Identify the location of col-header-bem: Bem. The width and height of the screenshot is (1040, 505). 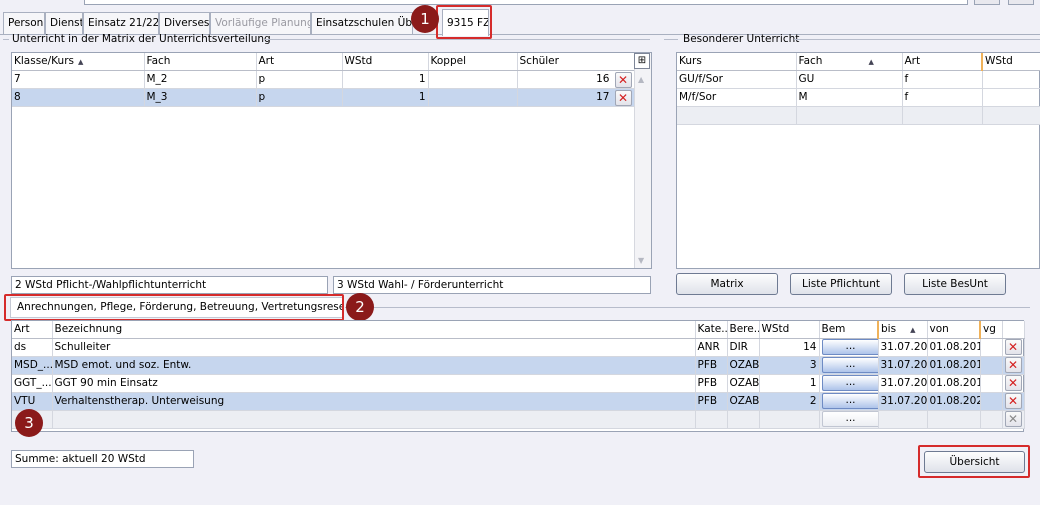
(849, 330).